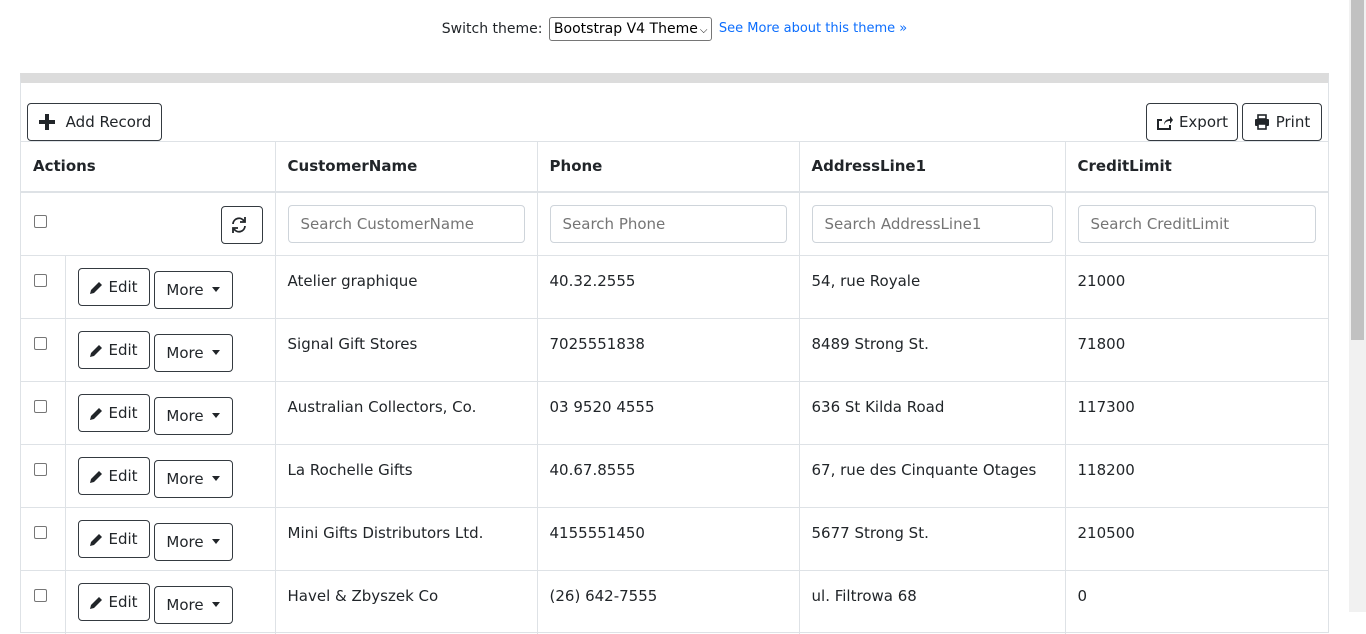 The image size is (1366, 634). I want to click on export-button: Export, so click(1192, 122).